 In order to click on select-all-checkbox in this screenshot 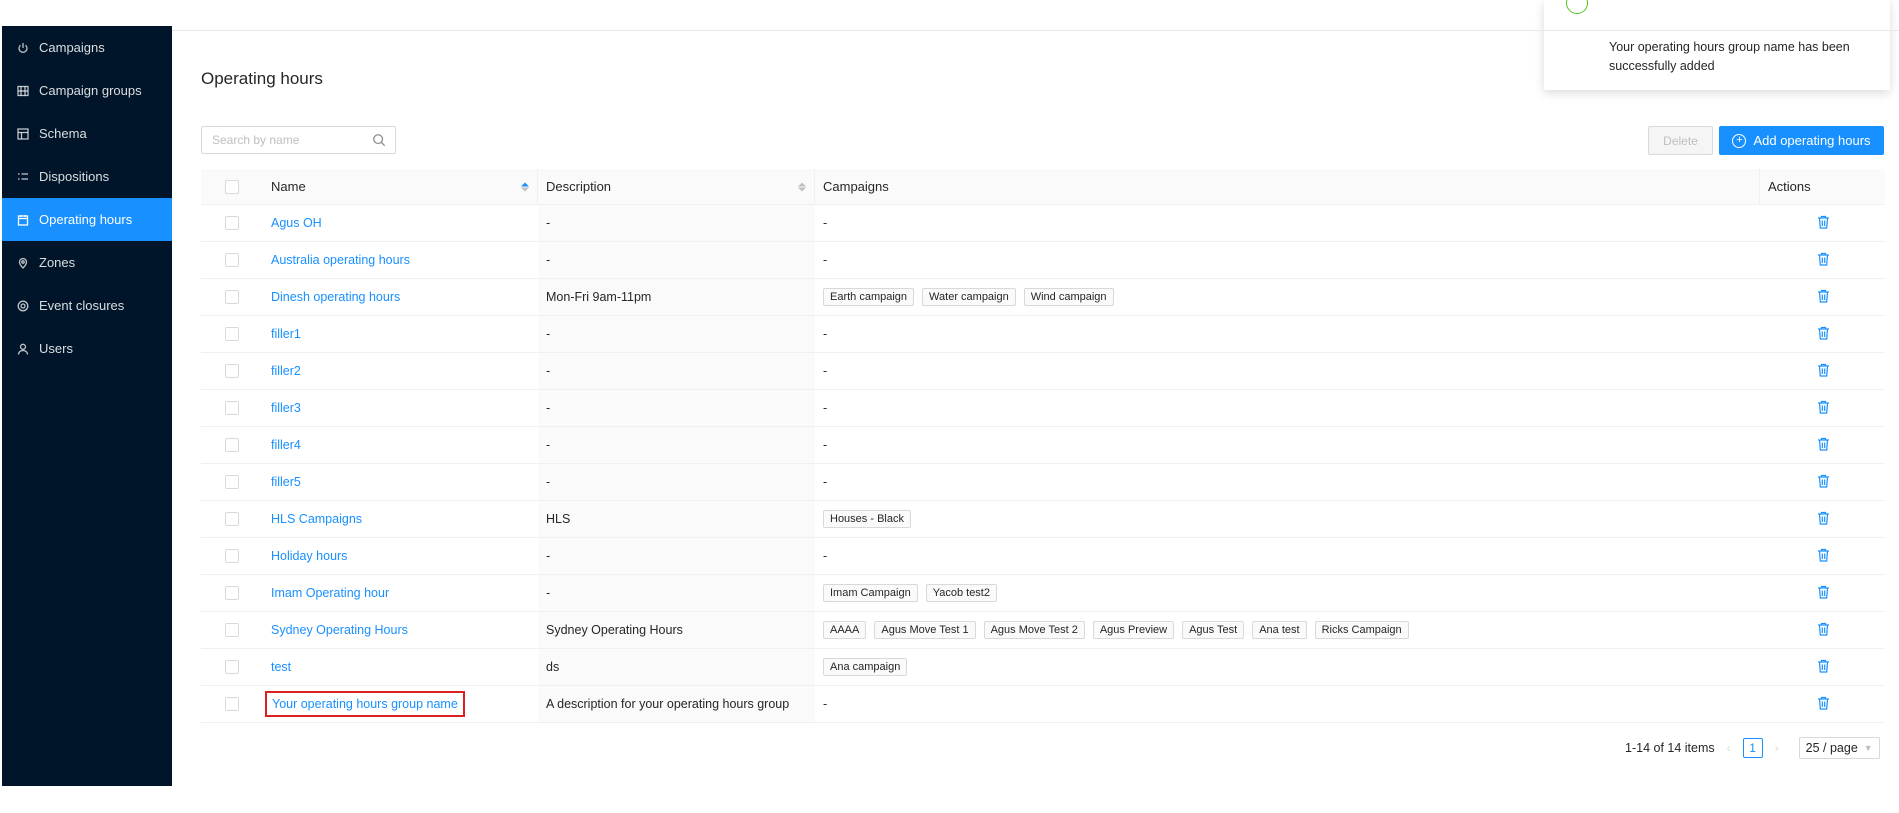, I will do `click(232, 186)`.